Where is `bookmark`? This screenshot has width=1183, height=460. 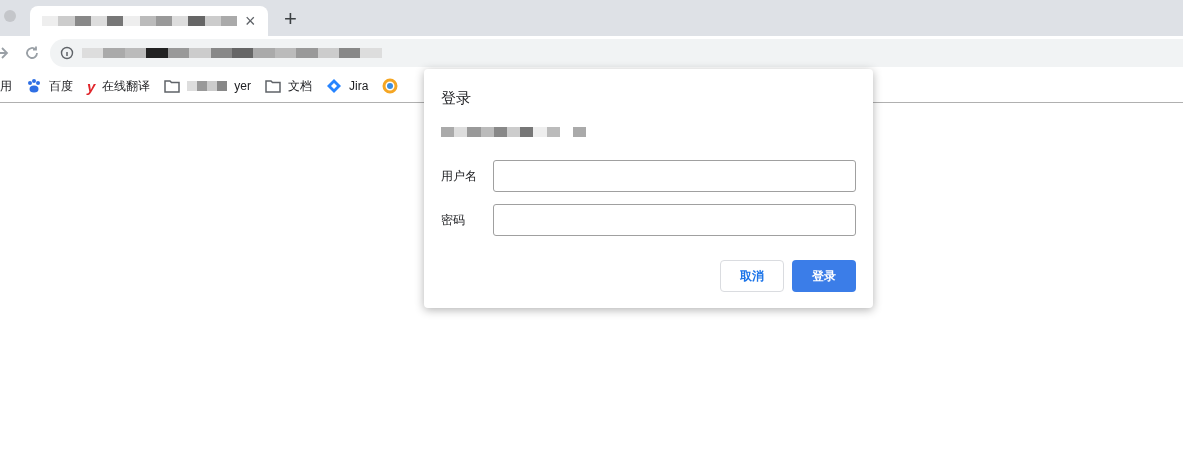 bookmark is located at coordinates (390, 86).